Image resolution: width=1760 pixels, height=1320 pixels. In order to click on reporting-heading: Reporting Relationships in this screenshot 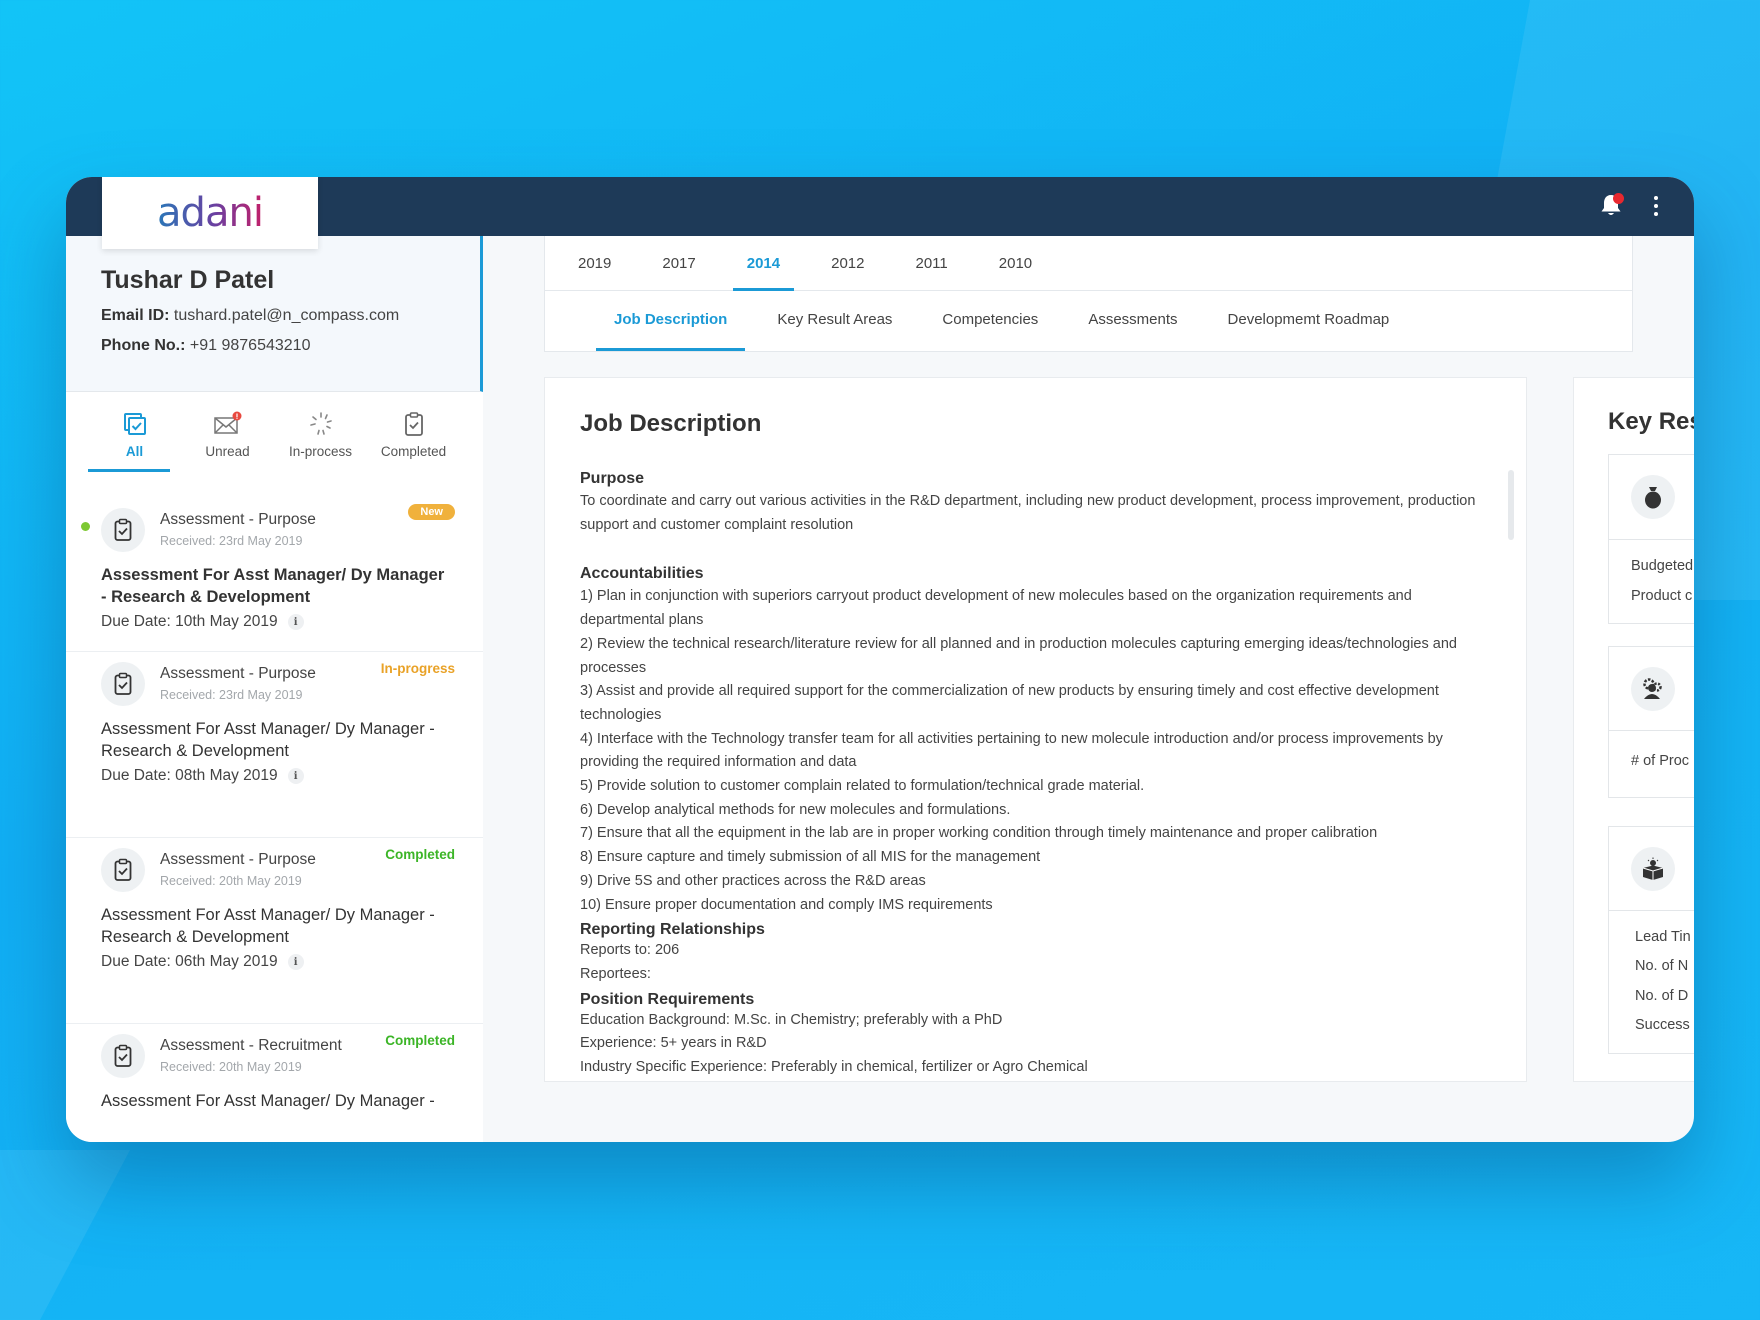, I will do `click(672, 930)`.